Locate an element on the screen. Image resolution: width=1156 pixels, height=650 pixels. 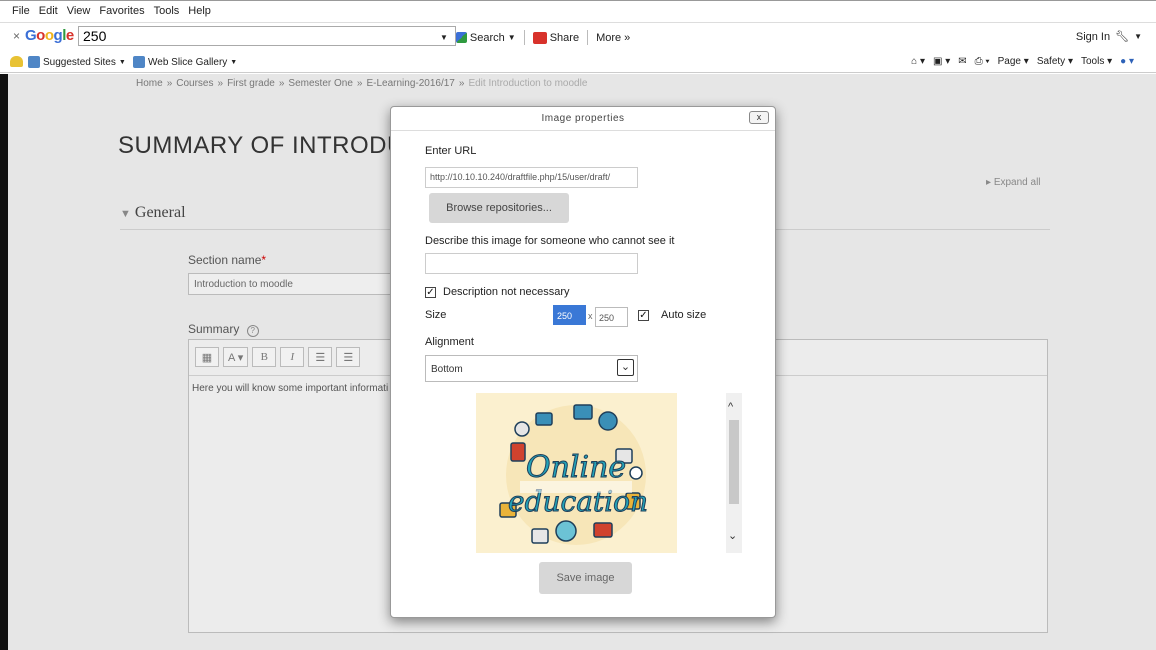
close-toolbar-icon: × is located at coordinates (16, 36).